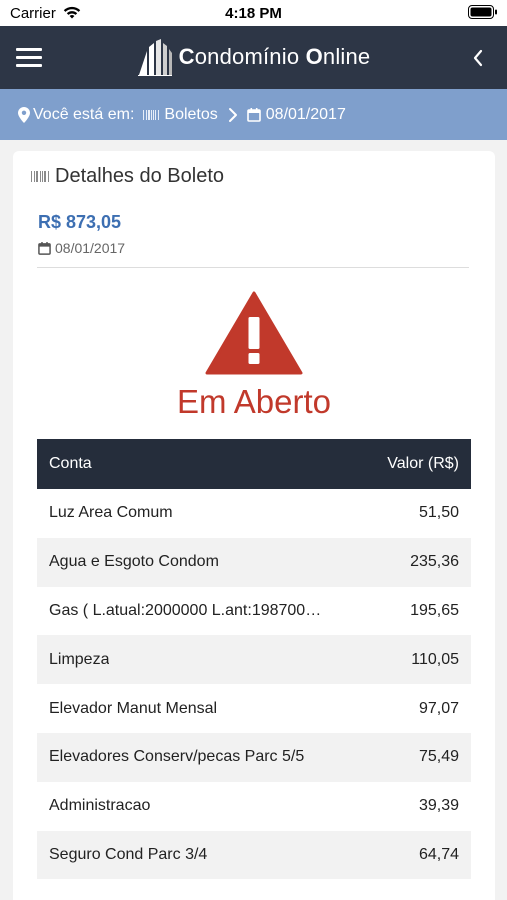  I want to click on row-conta: Administracao, so click(100, 806).